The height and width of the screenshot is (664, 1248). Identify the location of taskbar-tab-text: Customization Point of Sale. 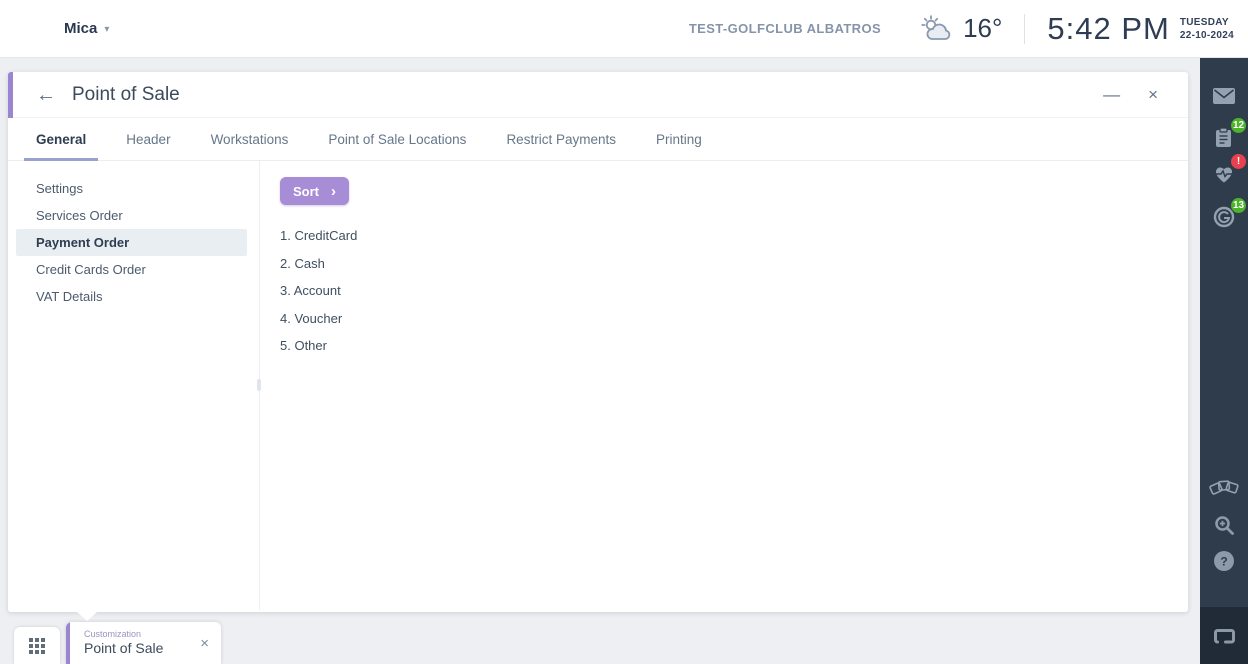
(123, 643).